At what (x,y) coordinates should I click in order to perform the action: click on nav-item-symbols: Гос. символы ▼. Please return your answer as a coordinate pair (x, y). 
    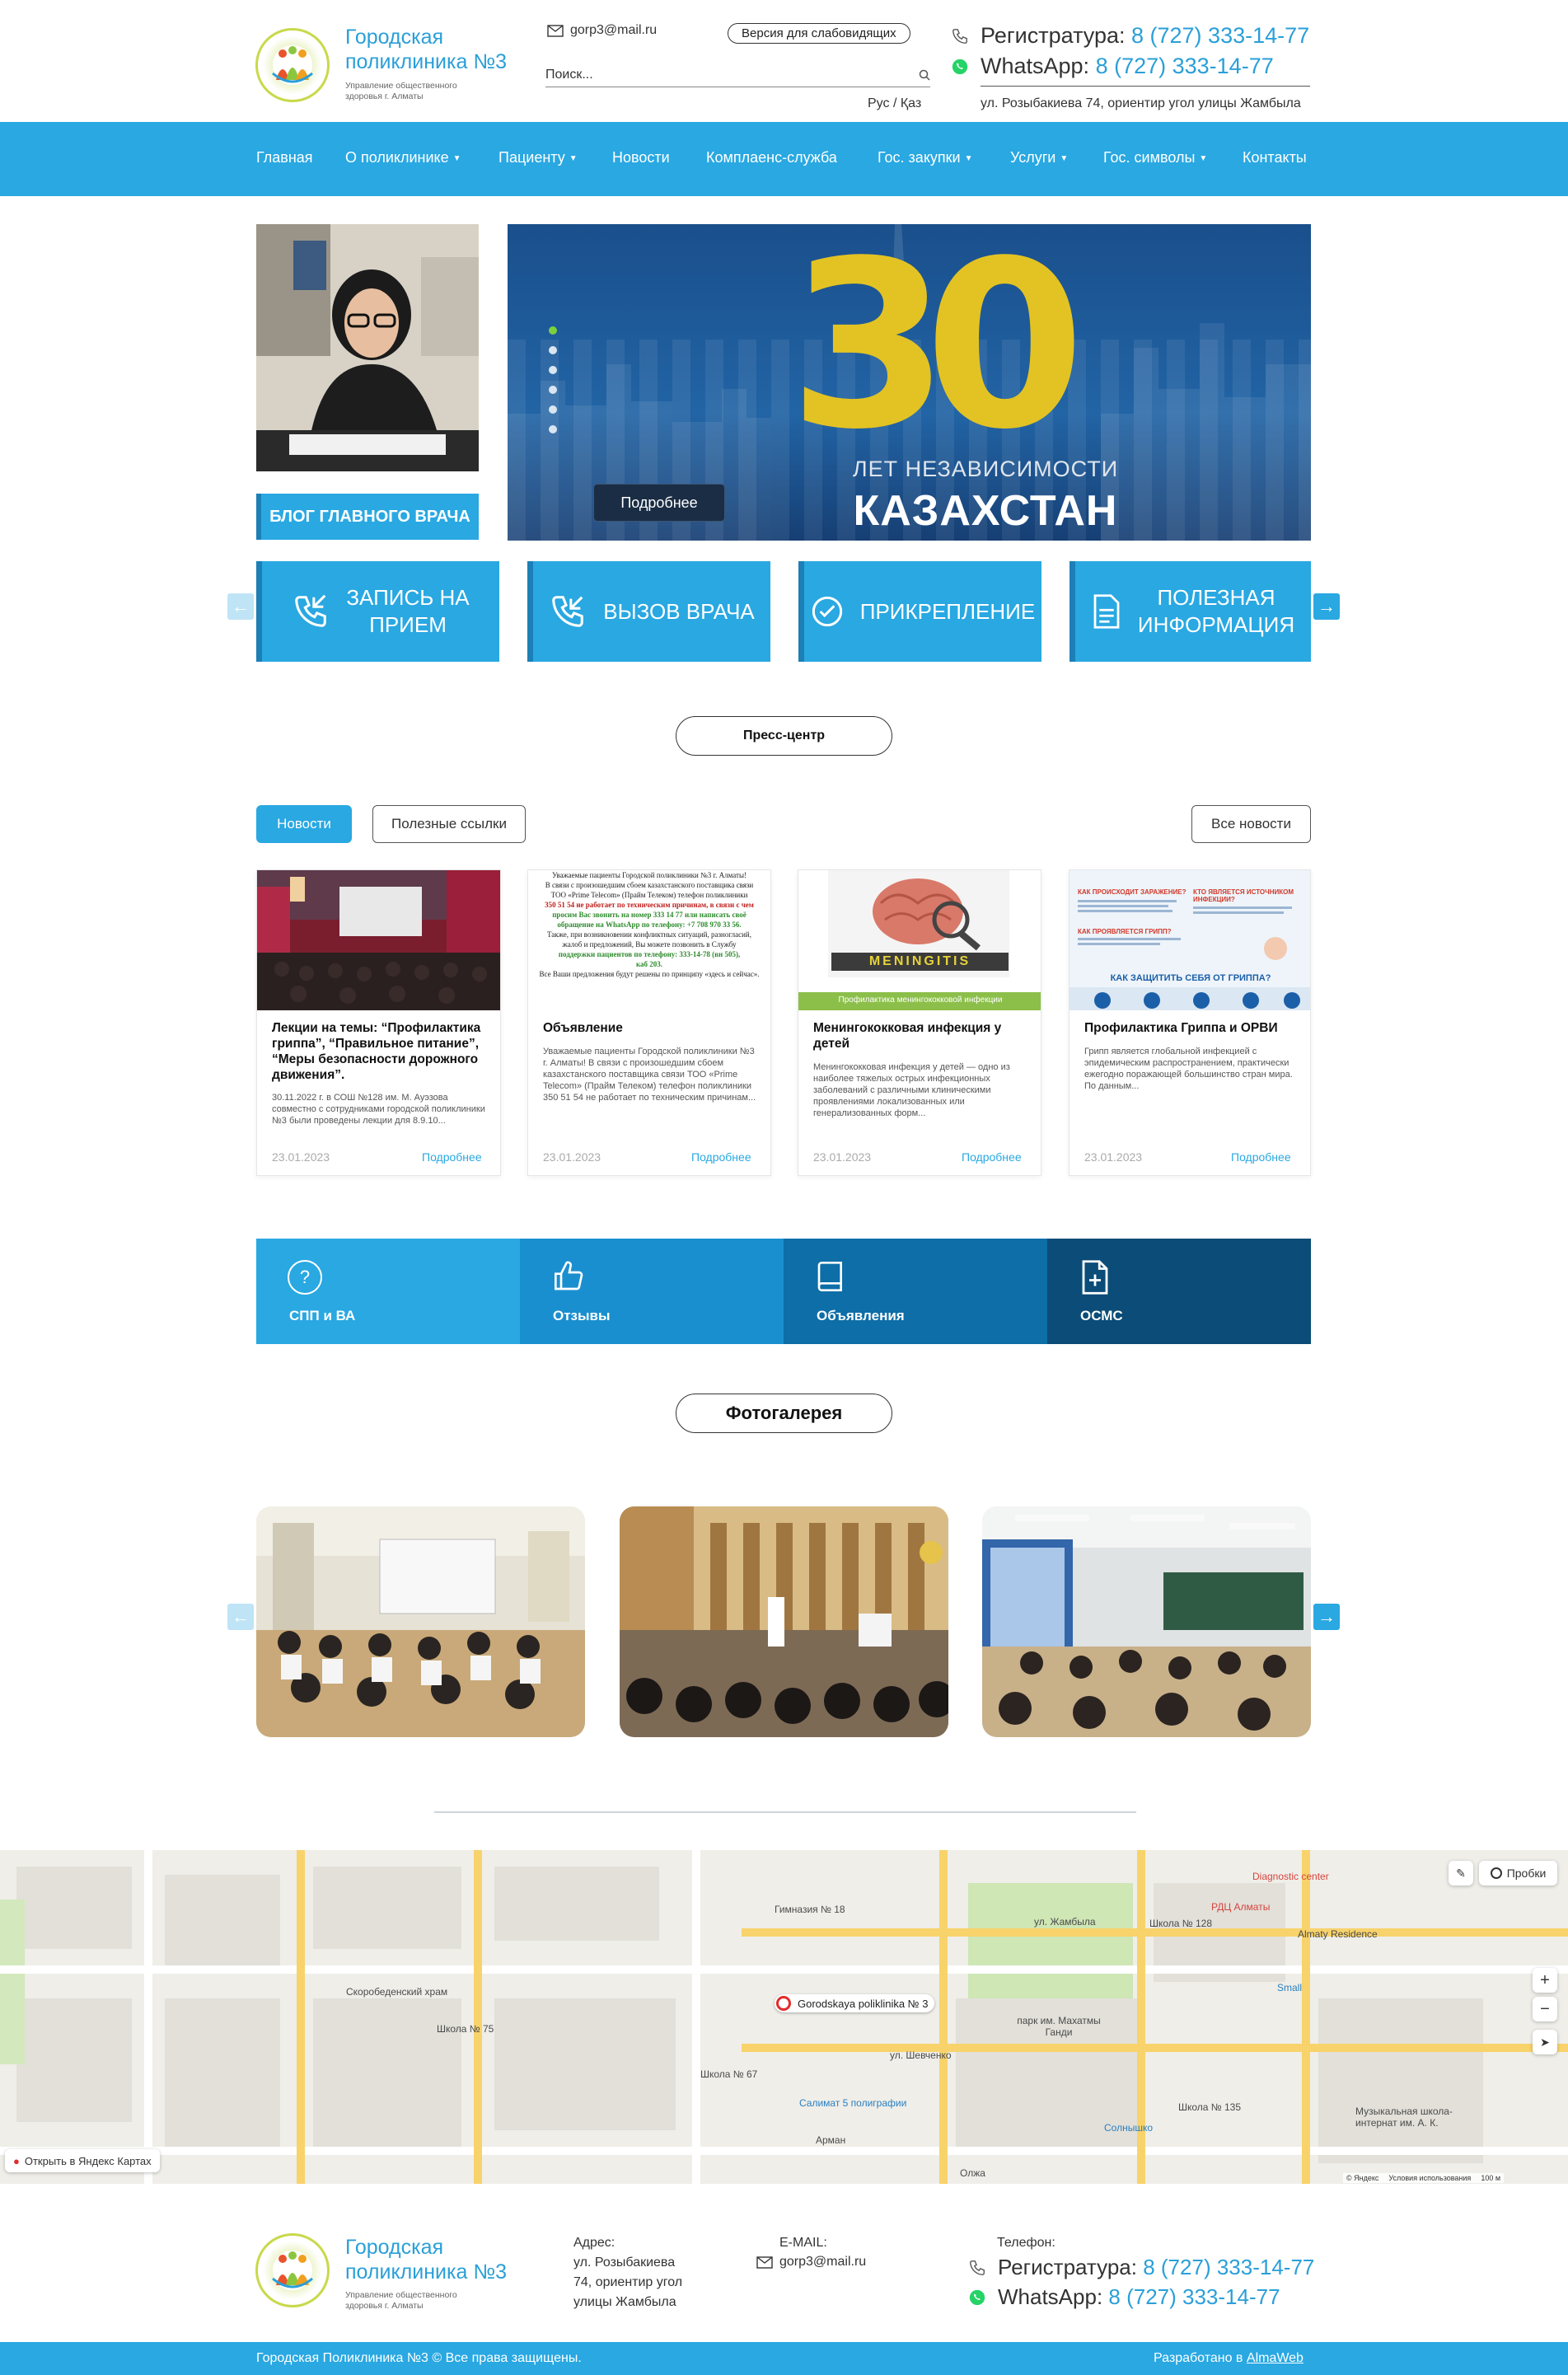
    Looking at the image, I should click on (1155, 157).